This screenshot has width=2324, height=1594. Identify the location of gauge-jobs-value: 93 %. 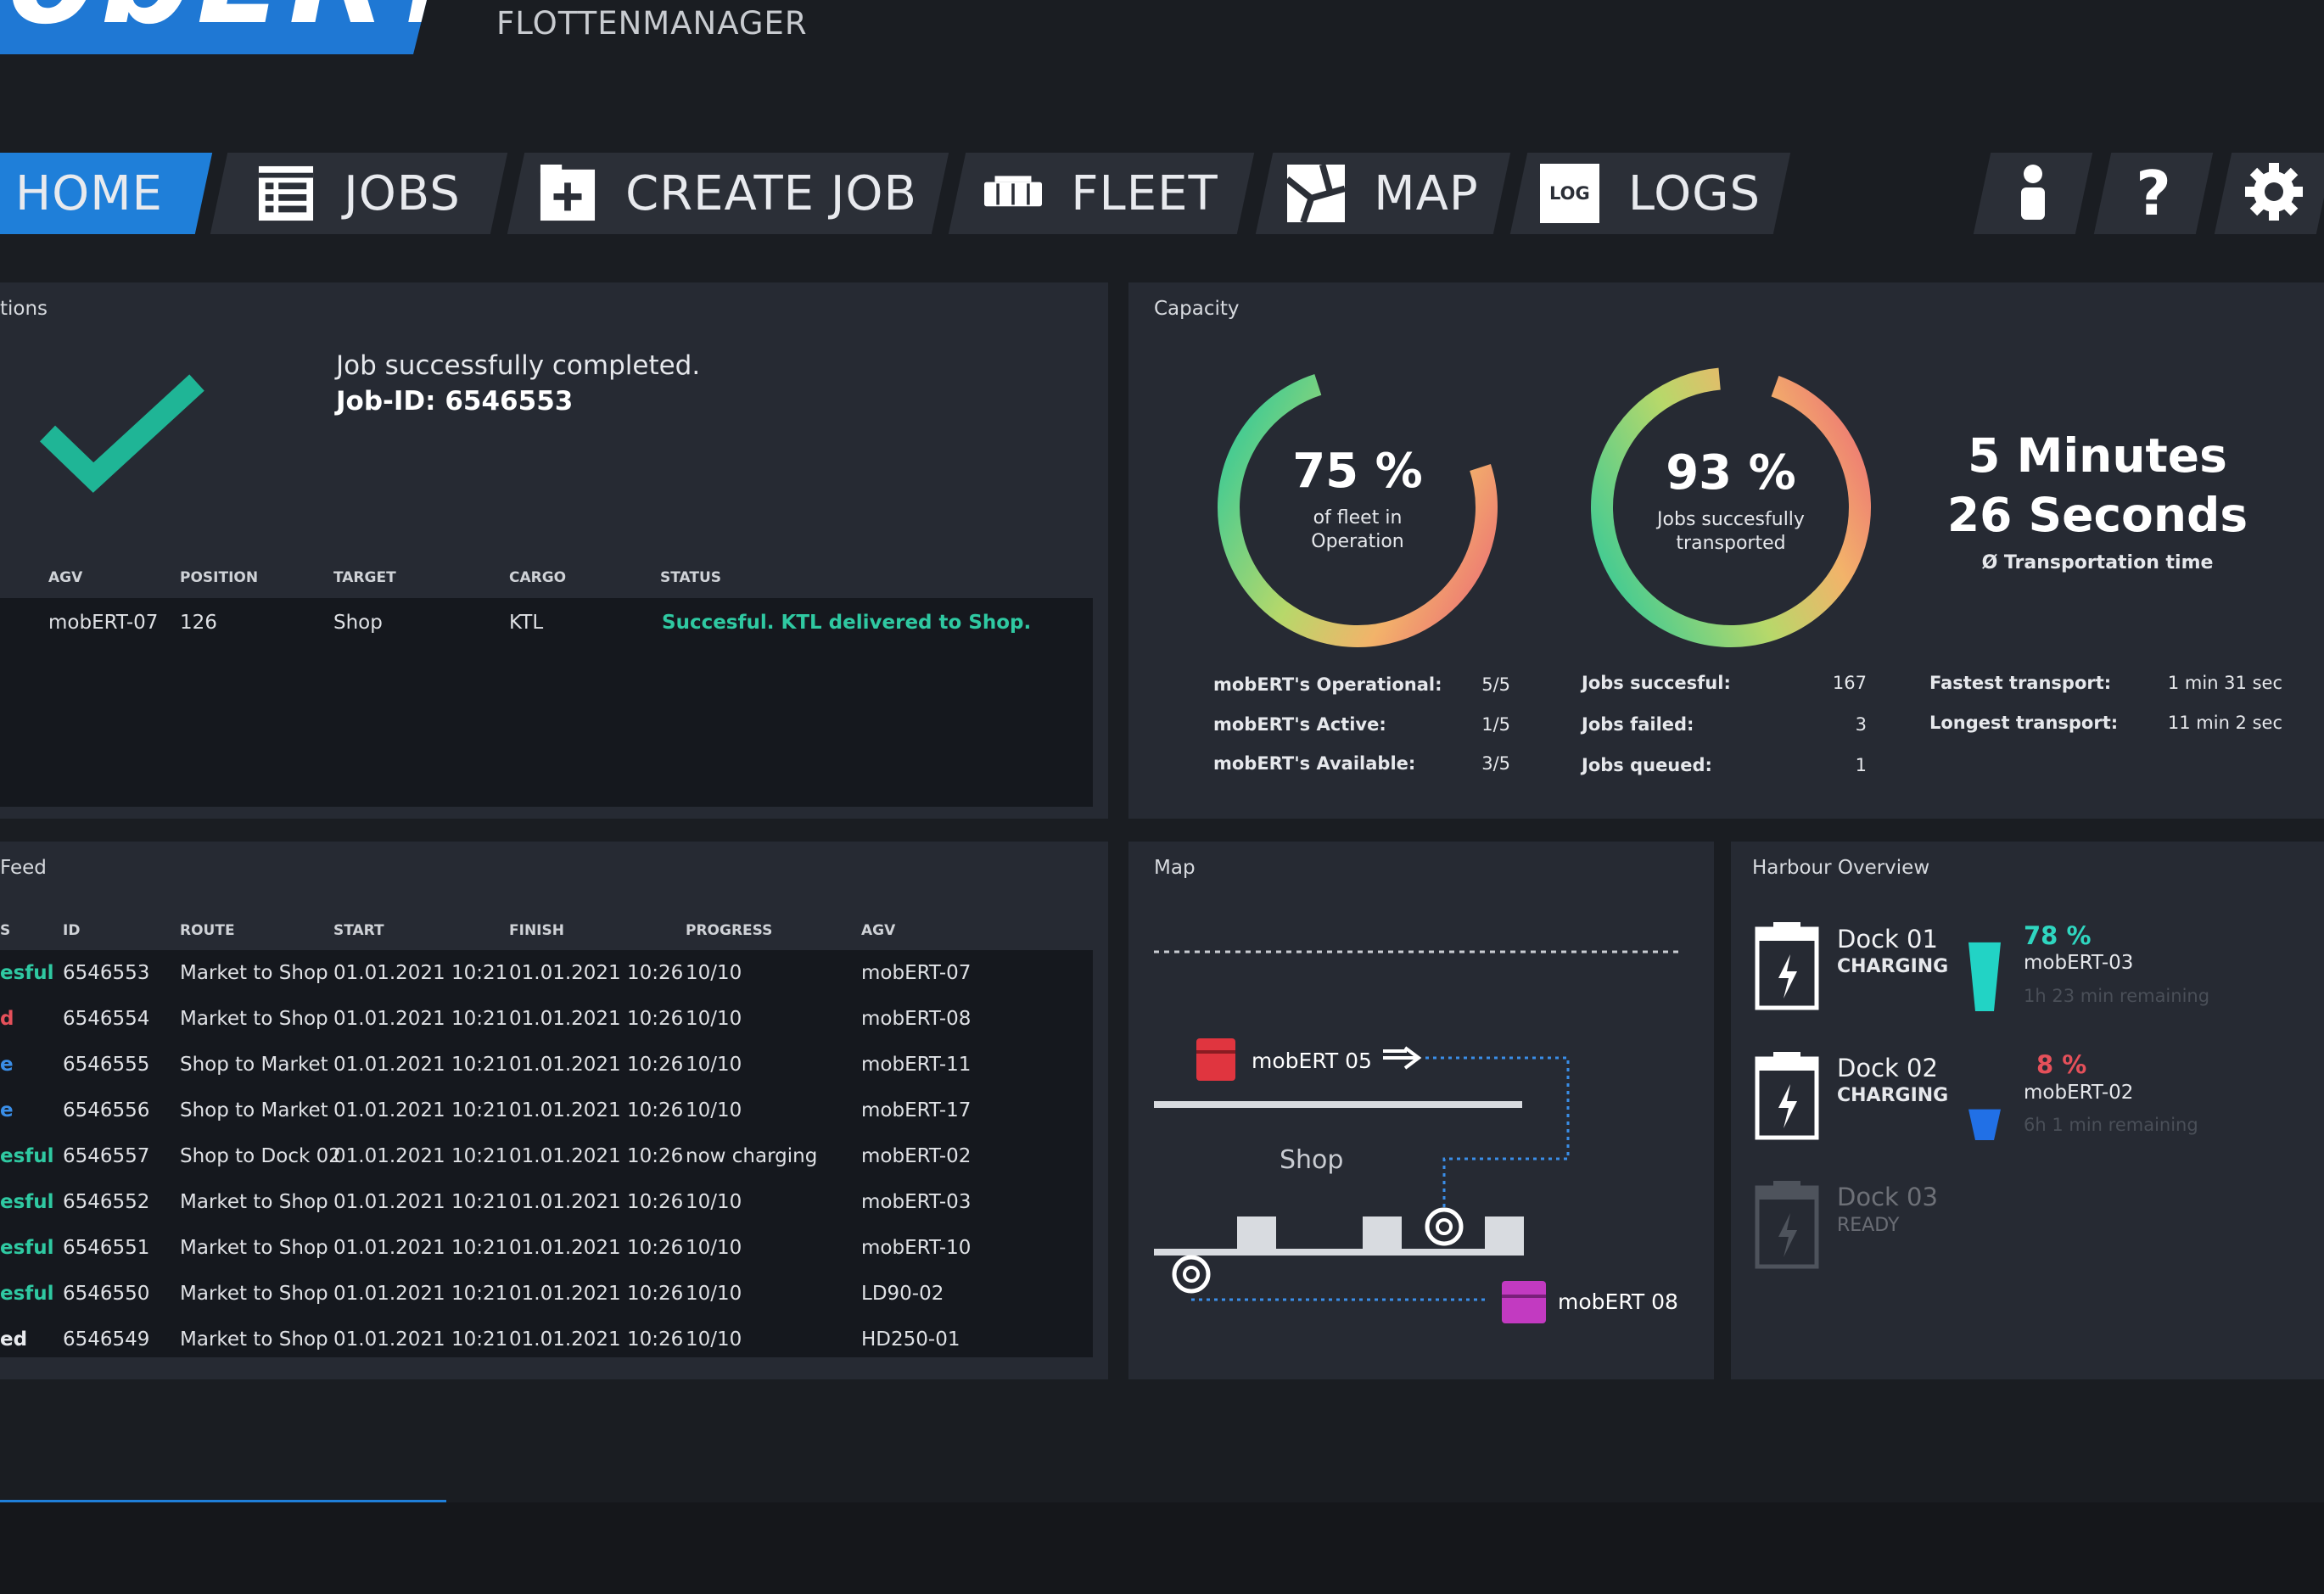
(1731, 473).